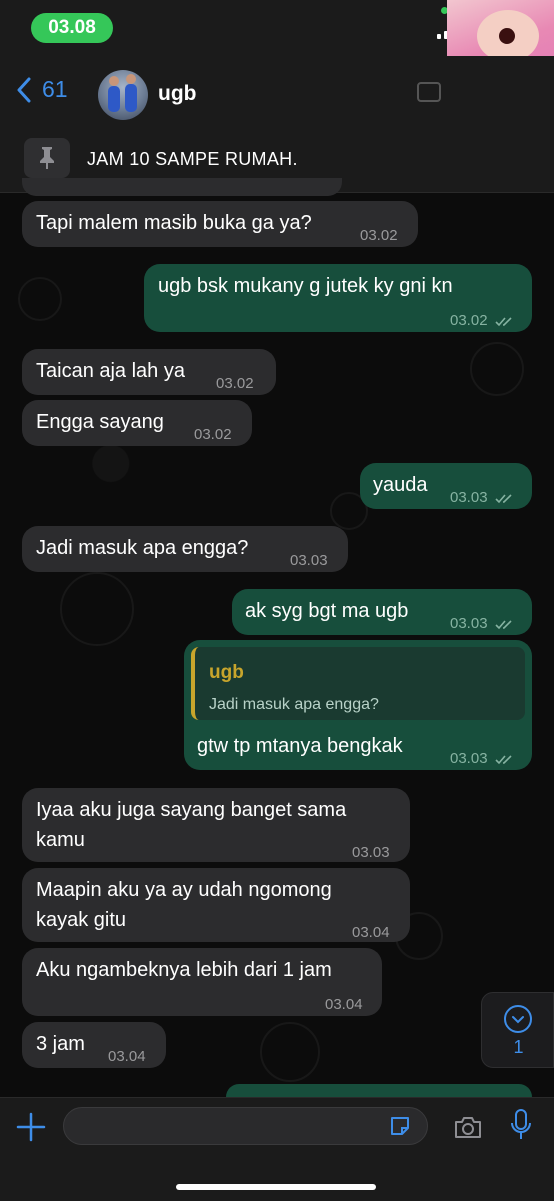 Image resolution: width=554 pixels, height=1201 pixels. I want to click on message-text: Jadi masuk apa engga?, so click(142, 548).